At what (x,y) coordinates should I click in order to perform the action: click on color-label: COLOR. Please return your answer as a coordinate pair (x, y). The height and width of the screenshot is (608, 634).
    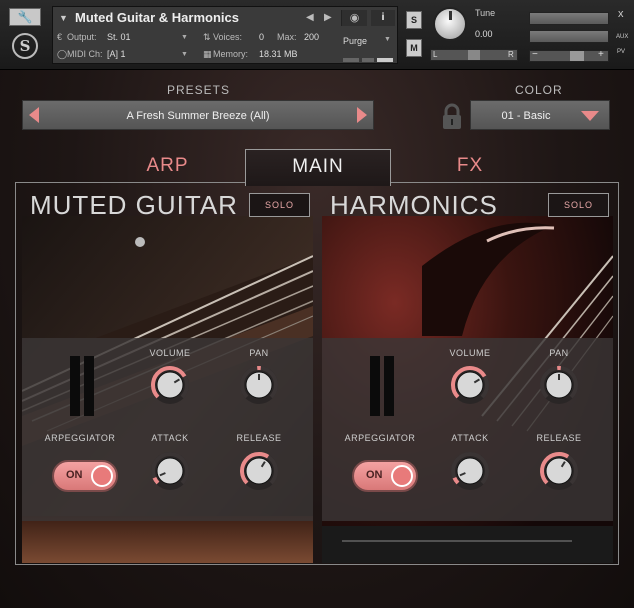
    Looking at the image, I should click on (539, 90).